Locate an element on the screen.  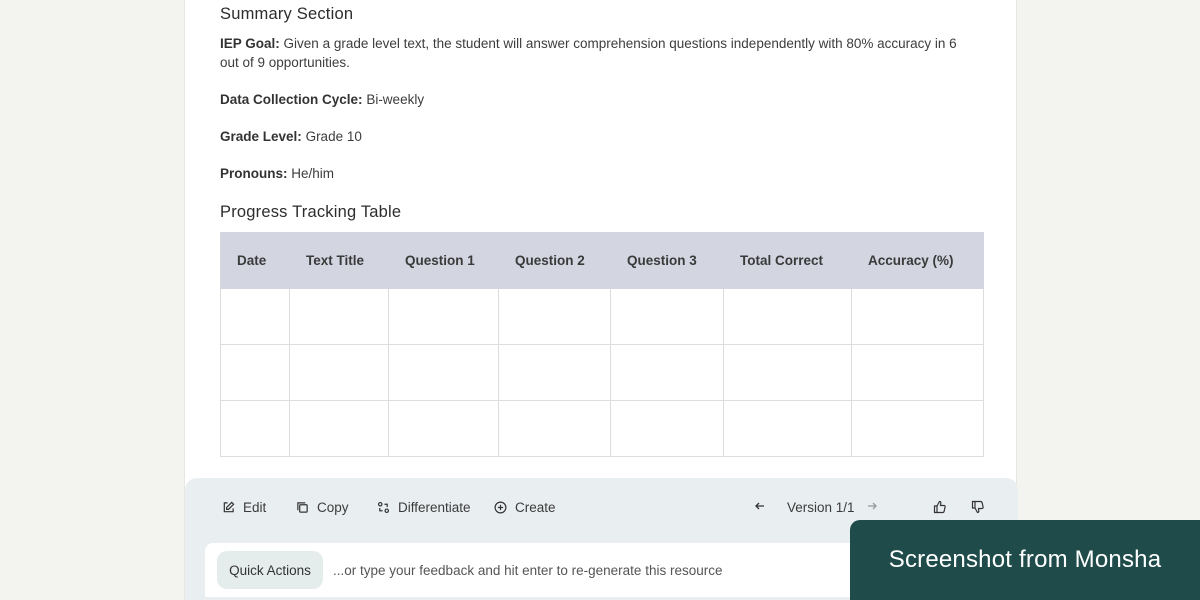
create-label: Create is located at coordinates (535, 507).